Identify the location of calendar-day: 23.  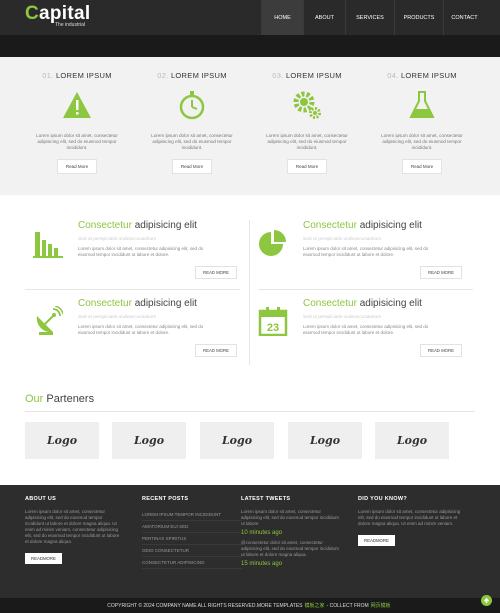
(273, 328).